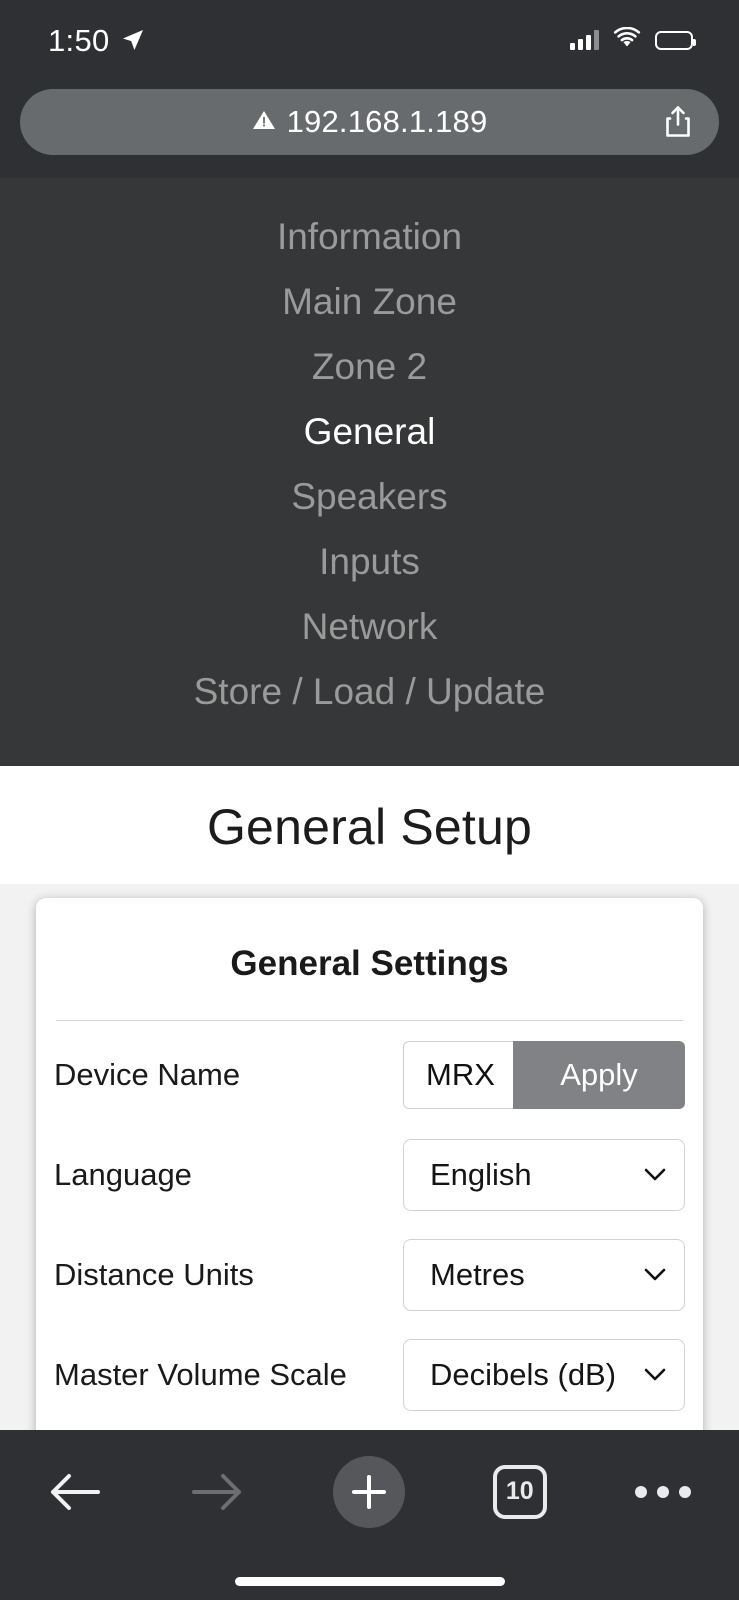 Image resolution: width=739 pixels, height=1600 pixels. What do you see at coordinates (217, 1492) in the screenshot?
I see `forward-arrow-icon` at bounding box center [217, 1492].